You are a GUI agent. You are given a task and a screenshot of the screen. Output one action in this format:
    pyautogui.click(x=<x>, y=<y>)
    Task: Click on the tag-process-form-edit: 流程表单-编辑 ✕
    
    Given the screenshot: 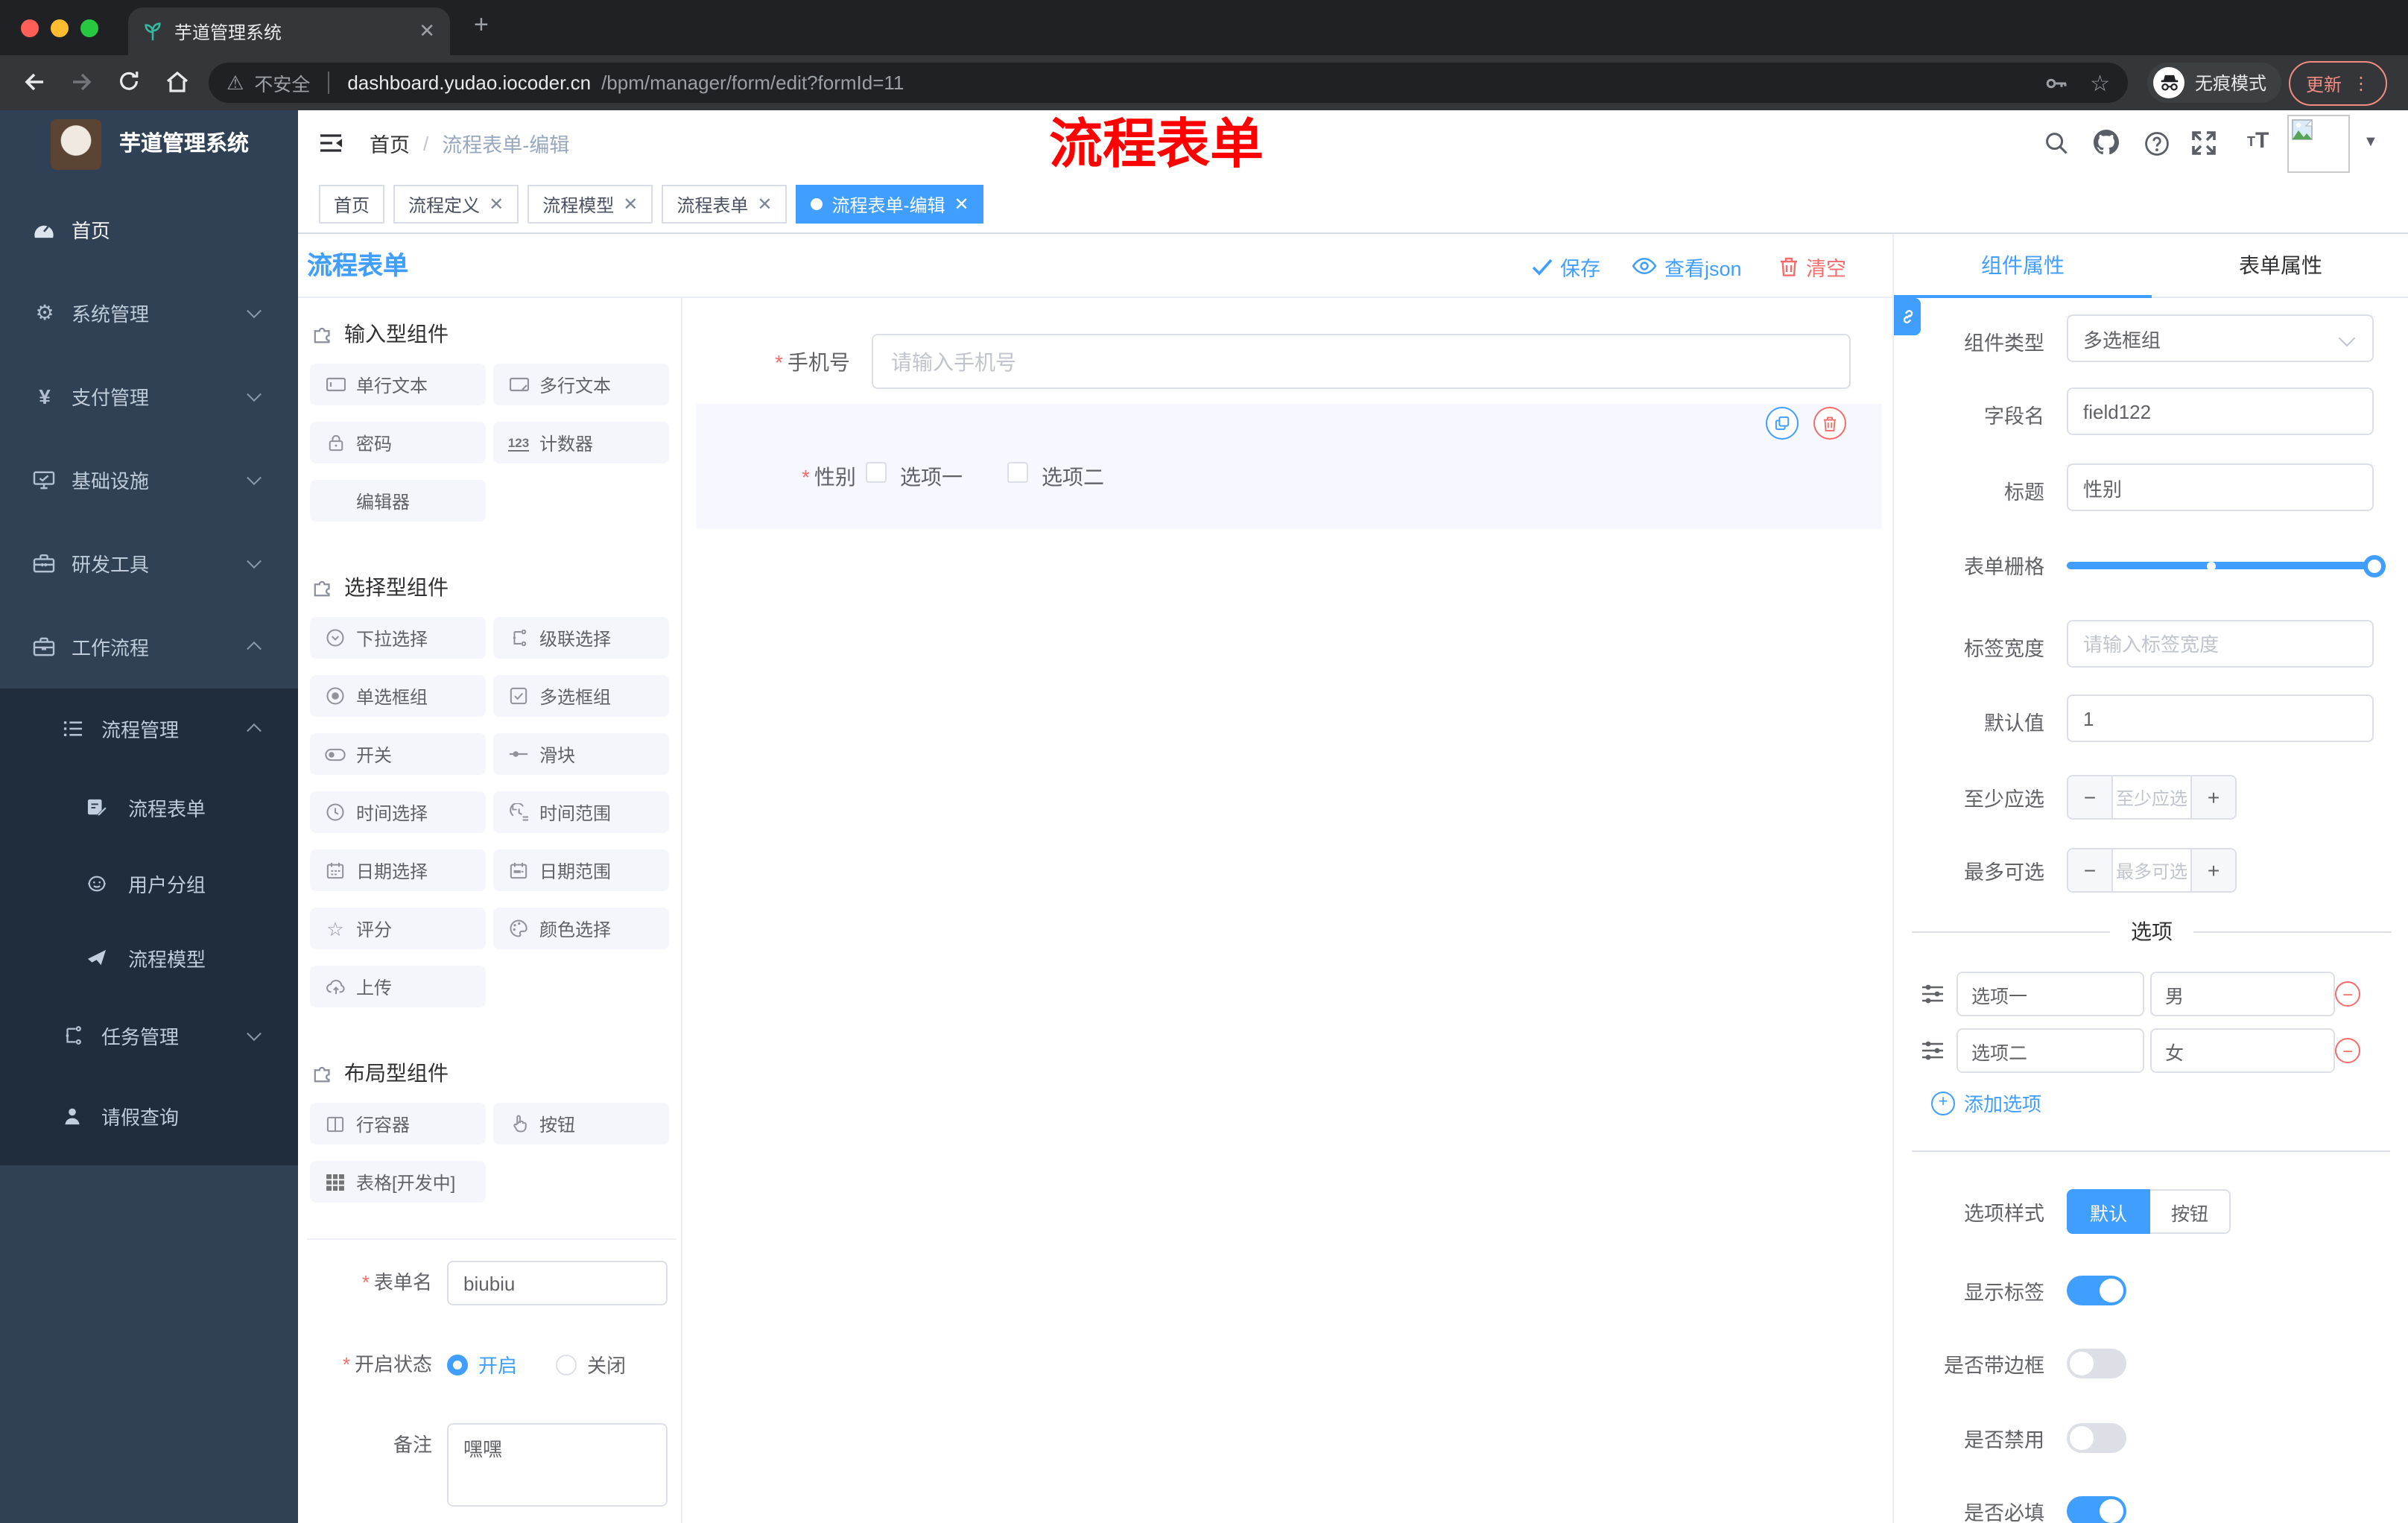 What is the action you would take?
    pyautogui.click(x=890, y=204)
    